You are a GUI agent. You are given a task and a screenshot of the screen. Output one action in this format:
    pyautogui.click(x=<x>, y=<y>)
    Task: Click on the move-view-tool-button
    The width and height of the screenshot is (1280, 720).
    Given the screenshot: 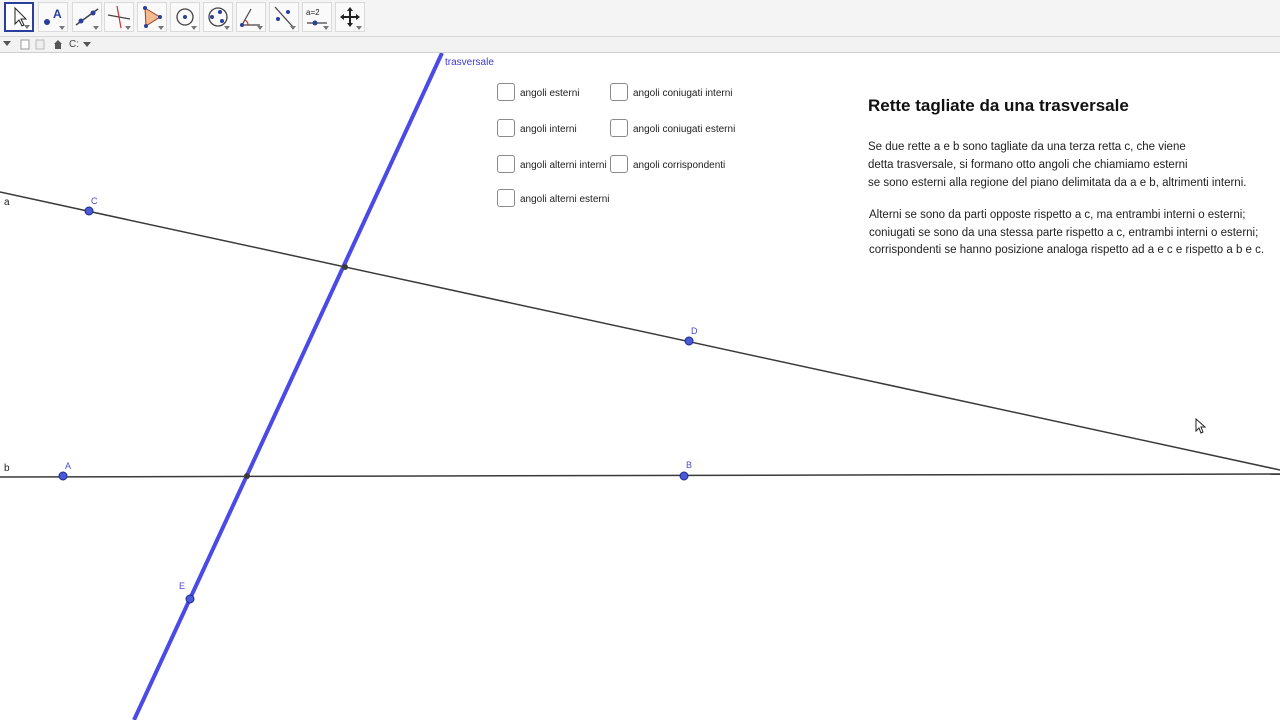 What is the action you would take?
    pyautogui.click(x=350, y=17)
    